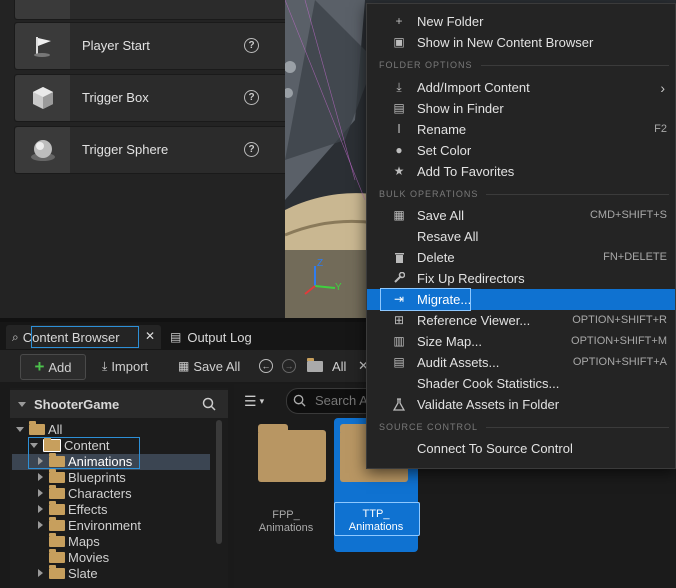 The image size is (676, 588). I want to click on menu-item-show-in-new-content-browser: ▣ Show in New Content Browser, so click(521, 42).